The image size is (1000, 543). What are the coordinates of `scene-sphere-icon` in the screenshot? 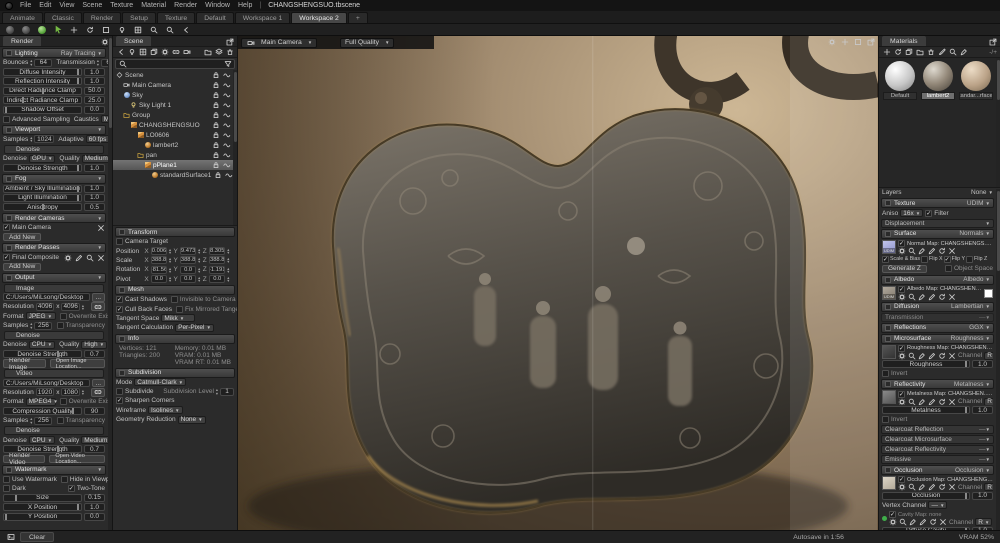 It's located at (10, 30).